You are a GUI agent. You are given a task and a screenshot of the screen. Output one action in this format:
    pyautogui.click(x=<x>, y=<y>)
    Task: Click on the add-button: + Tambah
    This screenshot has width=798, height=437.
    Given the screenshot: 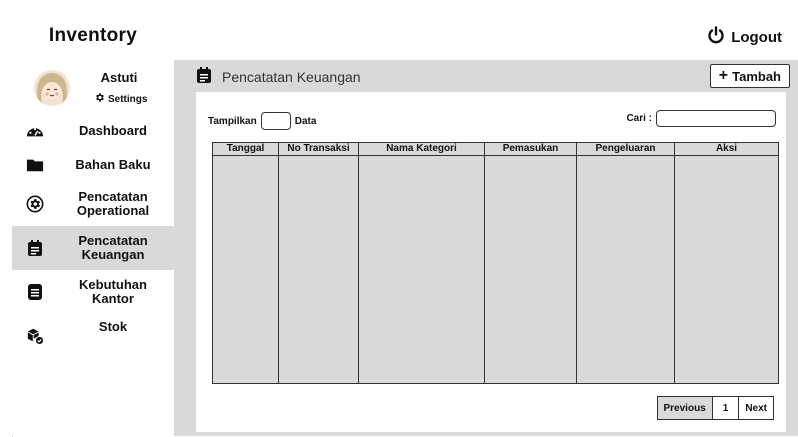 What is the action you would take?
    pyautogui.click(x=749, y=76)
    